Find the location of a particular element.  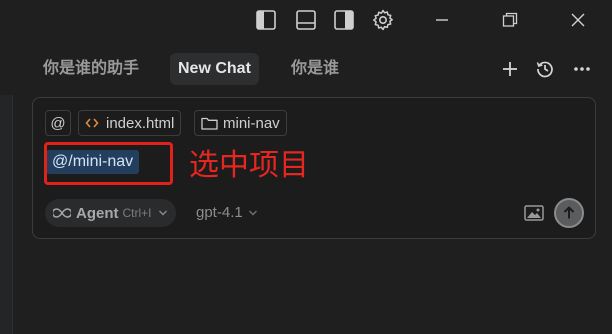

tab-chat-history-2: 你是谁 is located at coordinates (315, 69).